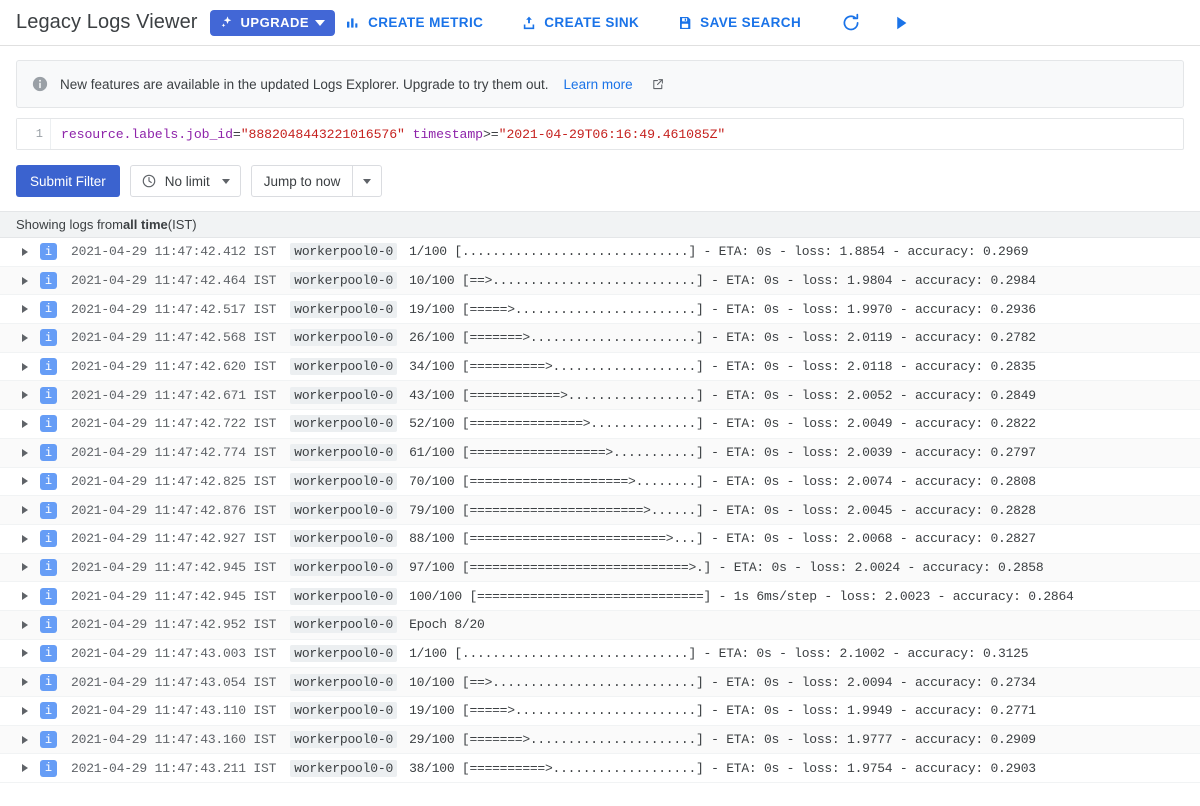  Describe the element at coordinates (68, 181) in the screenshot. I see `submit-filter-button: Submit Filter` at that location.